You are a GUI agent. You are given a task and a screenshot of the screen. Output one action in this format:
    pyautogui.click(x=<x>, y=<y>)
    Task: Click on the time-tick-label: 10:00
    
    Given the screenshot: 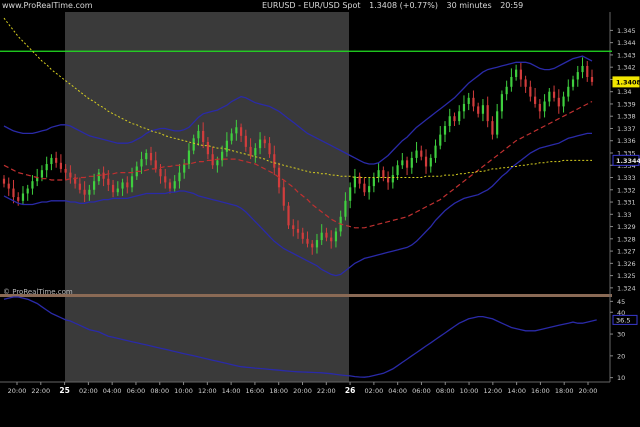 What is the action you would take?
    pyautogui.click(x=183, y=391)
    